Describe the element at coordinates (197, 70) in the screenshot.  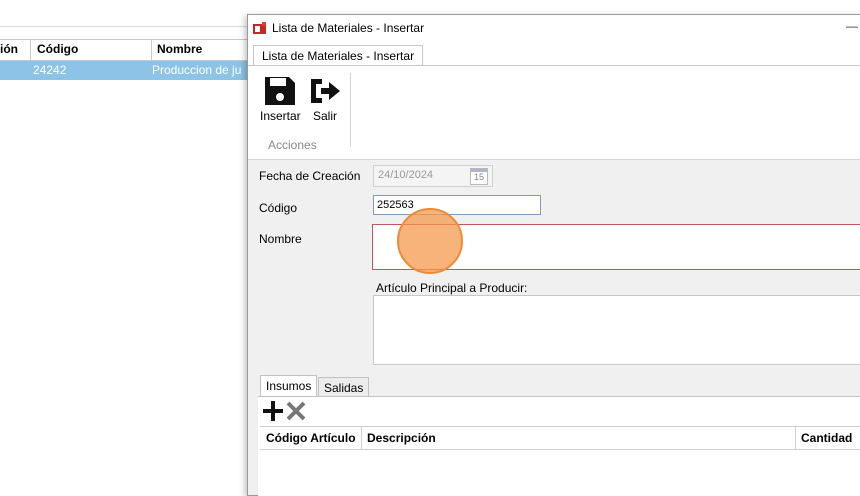
I see `cell-nombre: Produccion de ju` at that location.